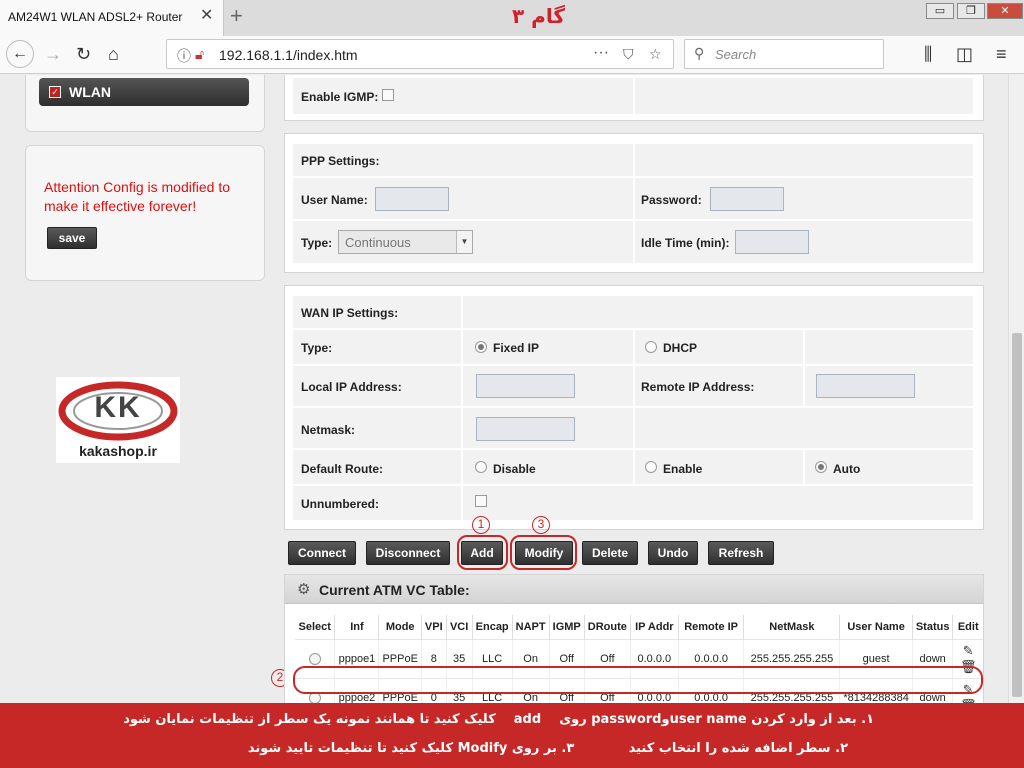  What do you see at coordinates (1001, 54) in the screenshot?
I see `hamburger-menu-icon: ≡` at bounding box center [1001, 54].